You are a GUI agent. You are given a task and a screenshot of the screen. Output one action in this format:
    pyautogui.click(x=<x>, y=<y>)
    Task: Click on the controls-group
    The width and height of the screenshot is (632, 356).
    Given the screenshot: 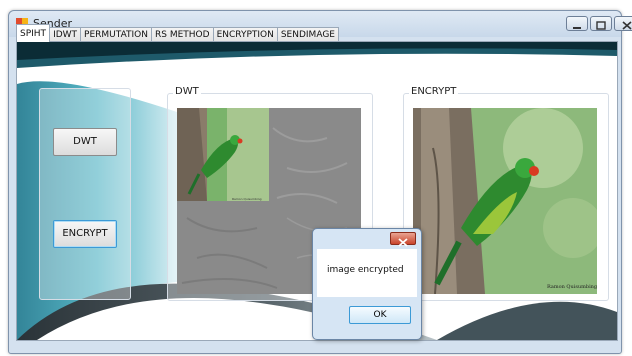 What is the action you would take?
    pyautogui.click(x=85, y=194)
    